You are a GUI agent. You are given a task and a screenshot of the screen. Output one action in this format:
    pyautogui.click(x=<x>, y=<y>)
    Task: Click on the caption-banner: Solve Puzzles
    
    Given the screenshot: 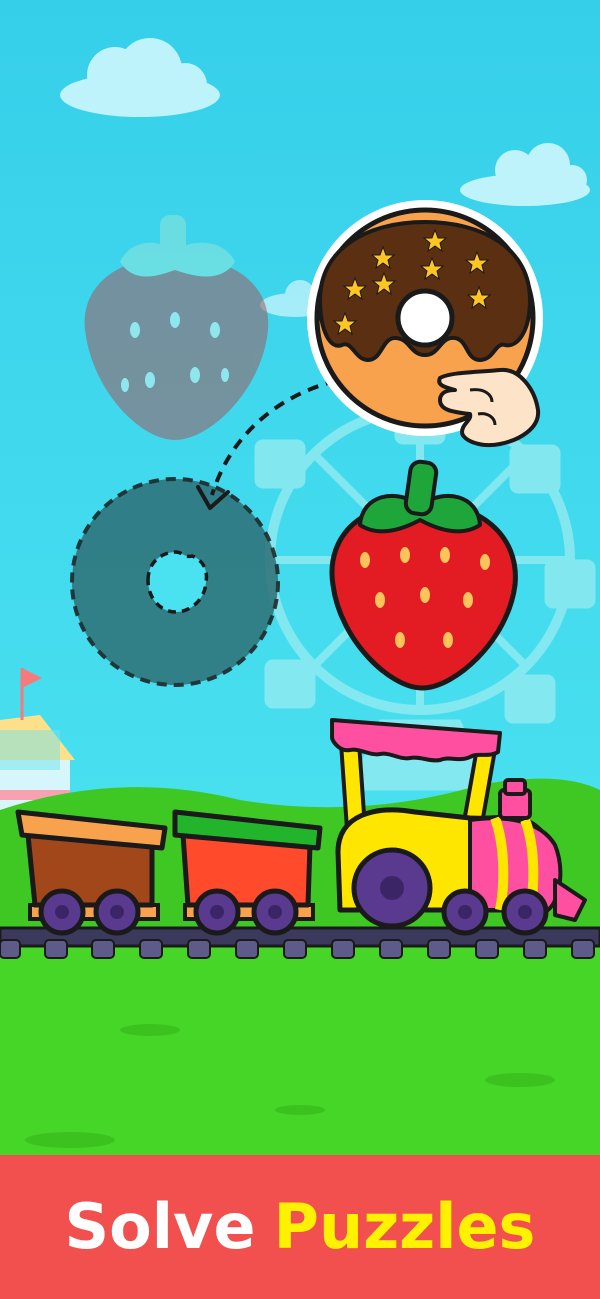 What is the action you would take?
    pyautogui.click(x=300, y=1227)
    